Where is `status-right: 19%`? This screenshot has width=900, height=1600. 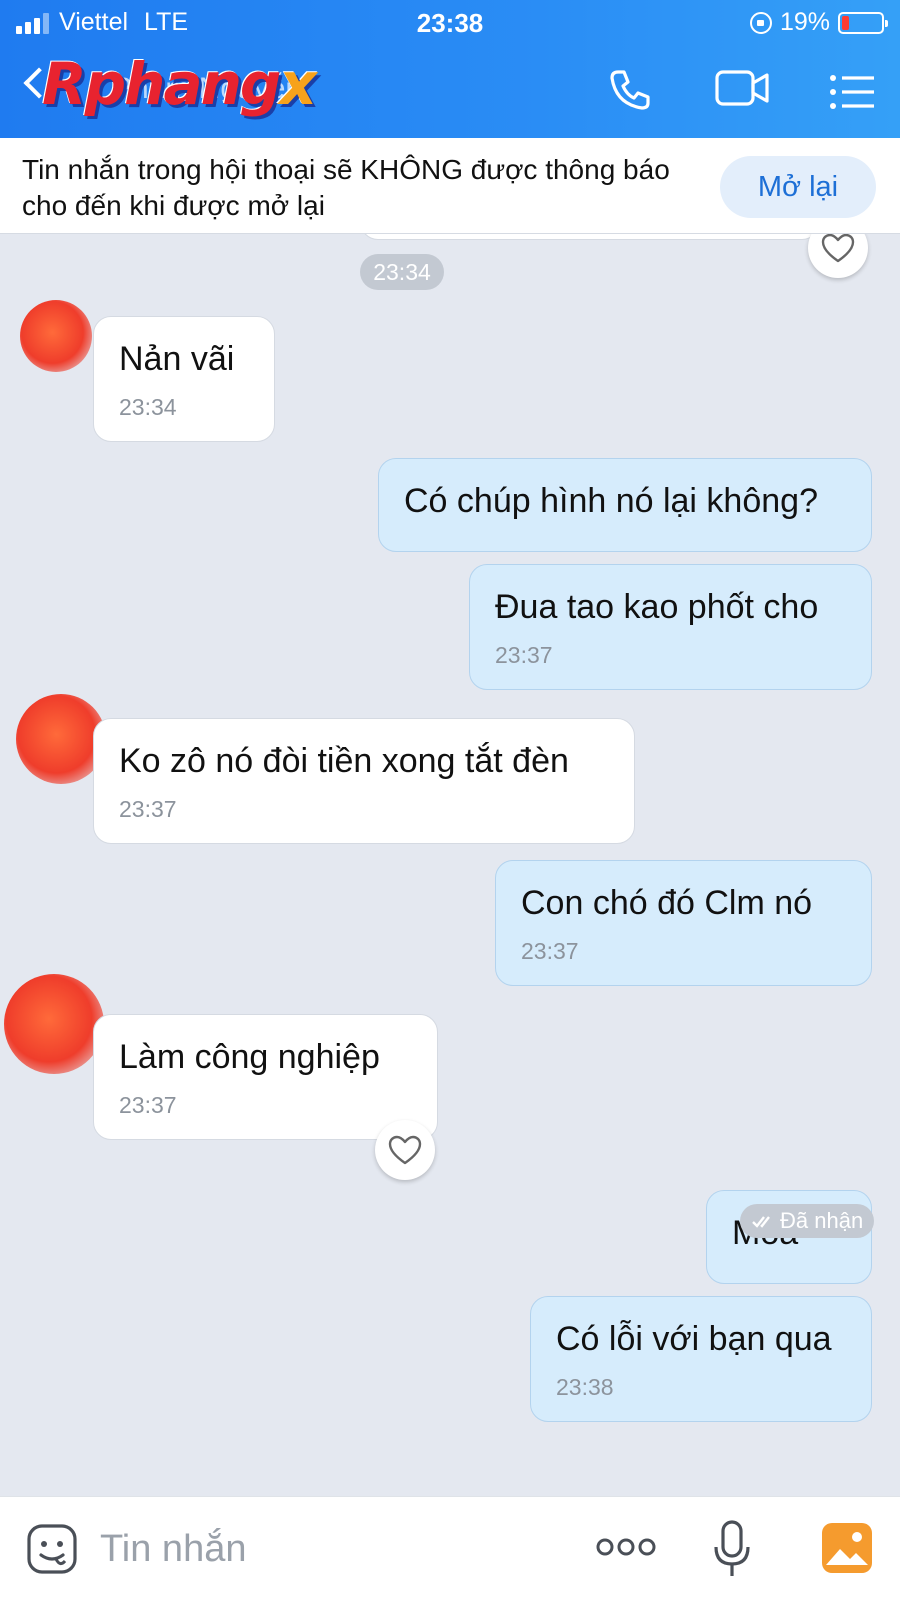
status-right: 19% is located at coordinates (818, 22).